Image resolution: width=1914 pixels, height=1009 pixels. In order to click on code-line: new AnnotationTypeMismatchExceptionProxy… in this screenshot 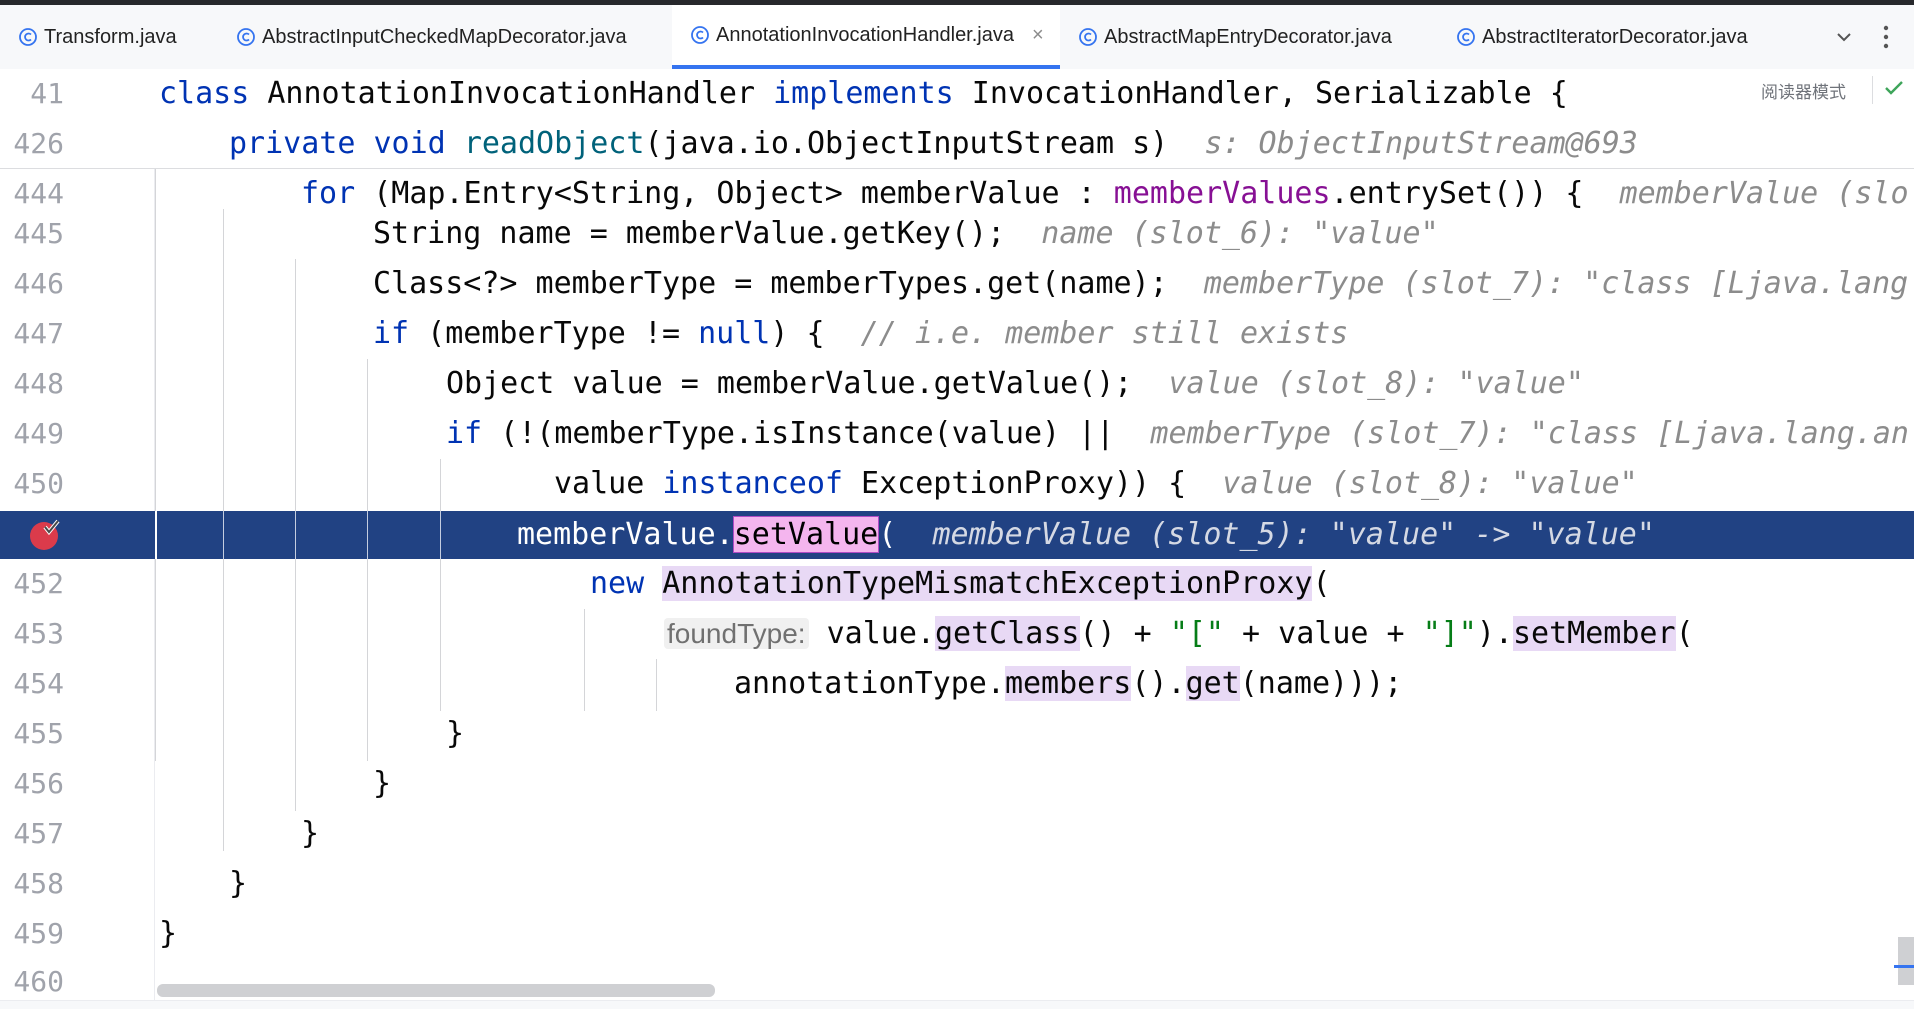, I will do `click(960, 584)`.